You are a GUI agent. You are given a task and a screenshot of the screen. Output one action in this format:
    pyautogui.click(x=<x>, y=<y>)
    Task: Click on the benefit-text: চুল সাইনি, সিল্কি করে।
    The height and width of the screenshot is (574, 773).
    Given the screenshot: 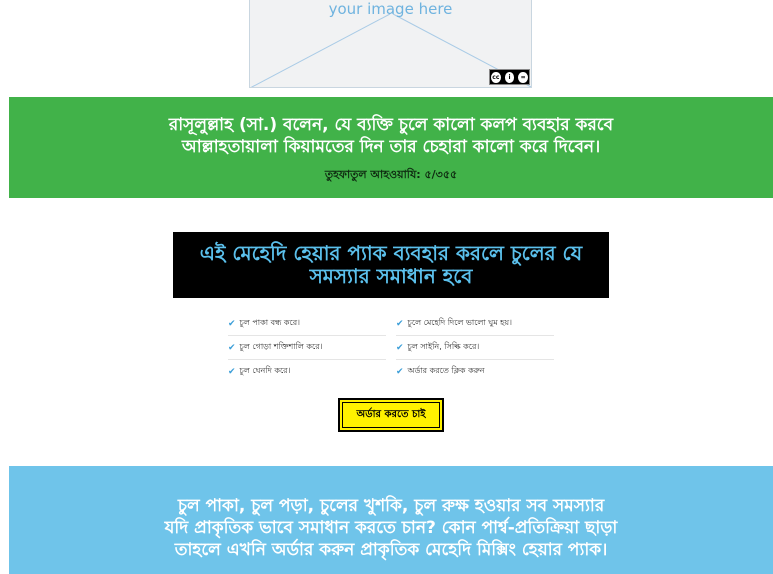 What is the action you would take?
    pyautogui.click(x=443, y=346)
    